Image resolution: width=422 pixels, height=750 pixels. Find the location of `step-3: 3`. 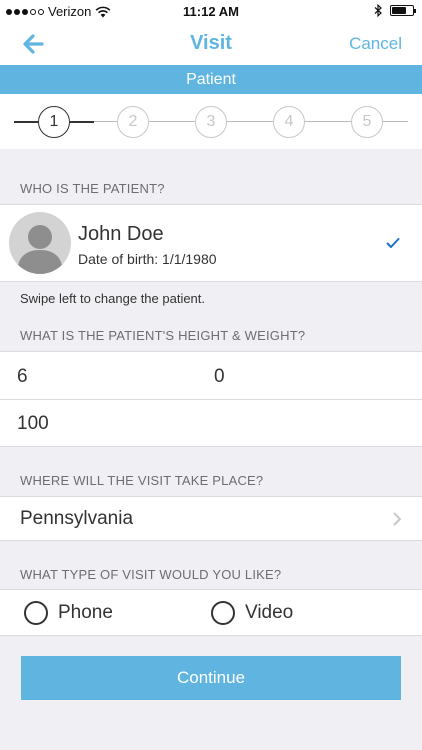

step-3: 3 is located at coordinates (211, 122).